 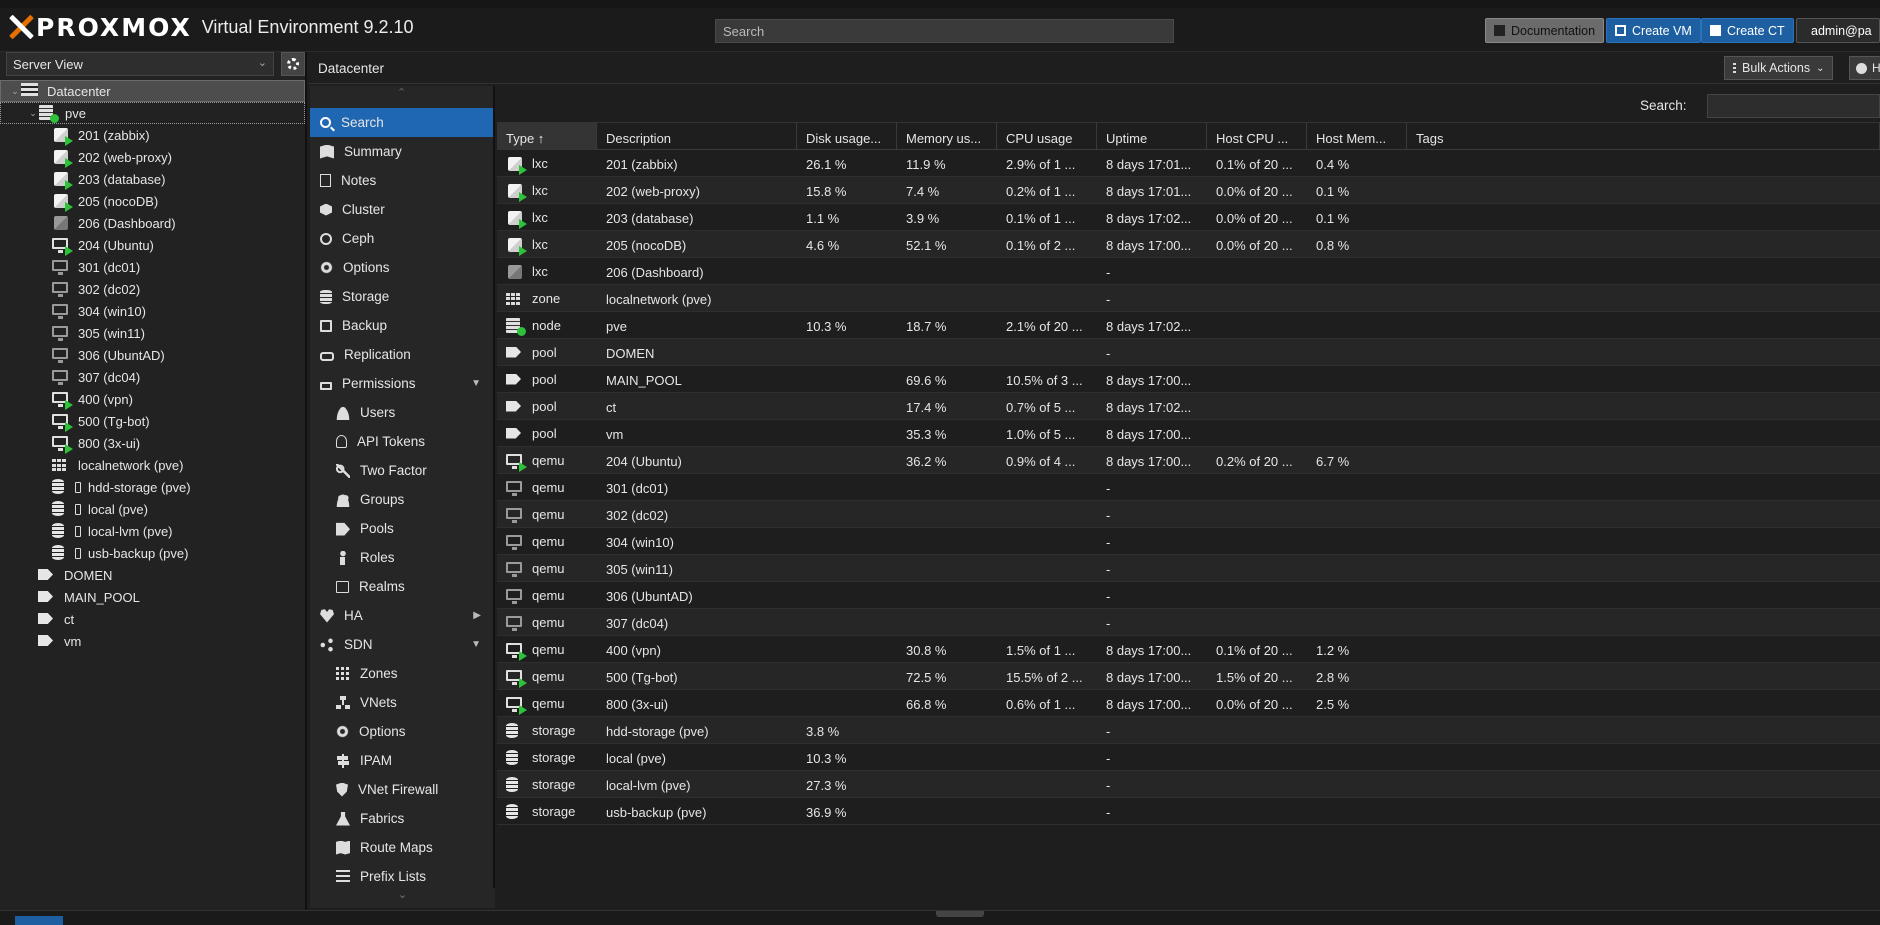 What do you see at coordinates (1188, 730) in the screenshot?
I see `table-row: storage hdd-storage (pve) 3.8 % -` at bounding box center [1188, 730].